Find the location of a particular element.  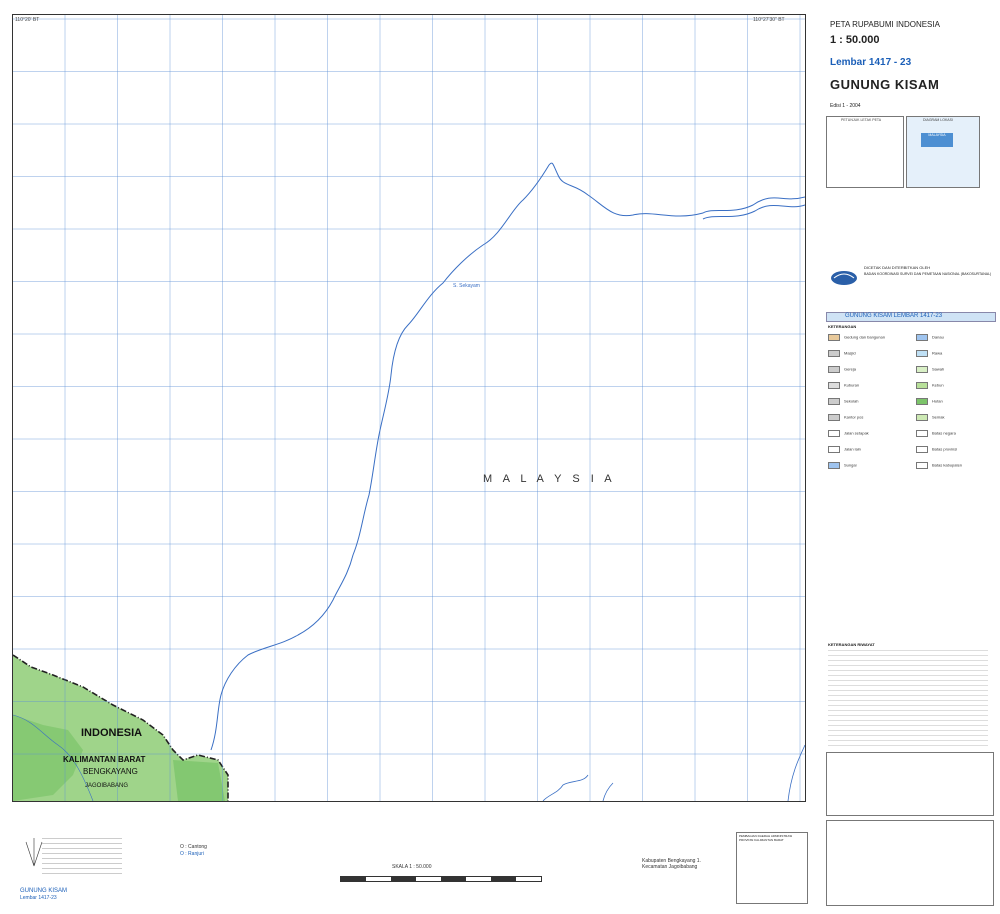

location-diagram: DIAGRAM LOKASI MALAYSIA is located at coordinates (943, 152).